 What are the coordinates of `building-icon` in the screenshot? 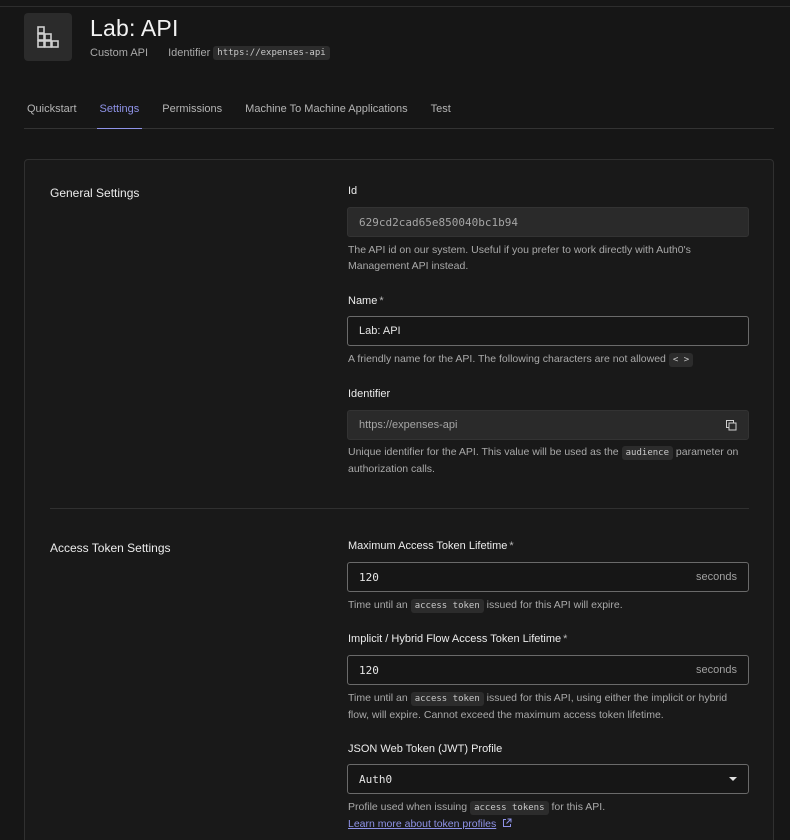 It's located at (48, 37).